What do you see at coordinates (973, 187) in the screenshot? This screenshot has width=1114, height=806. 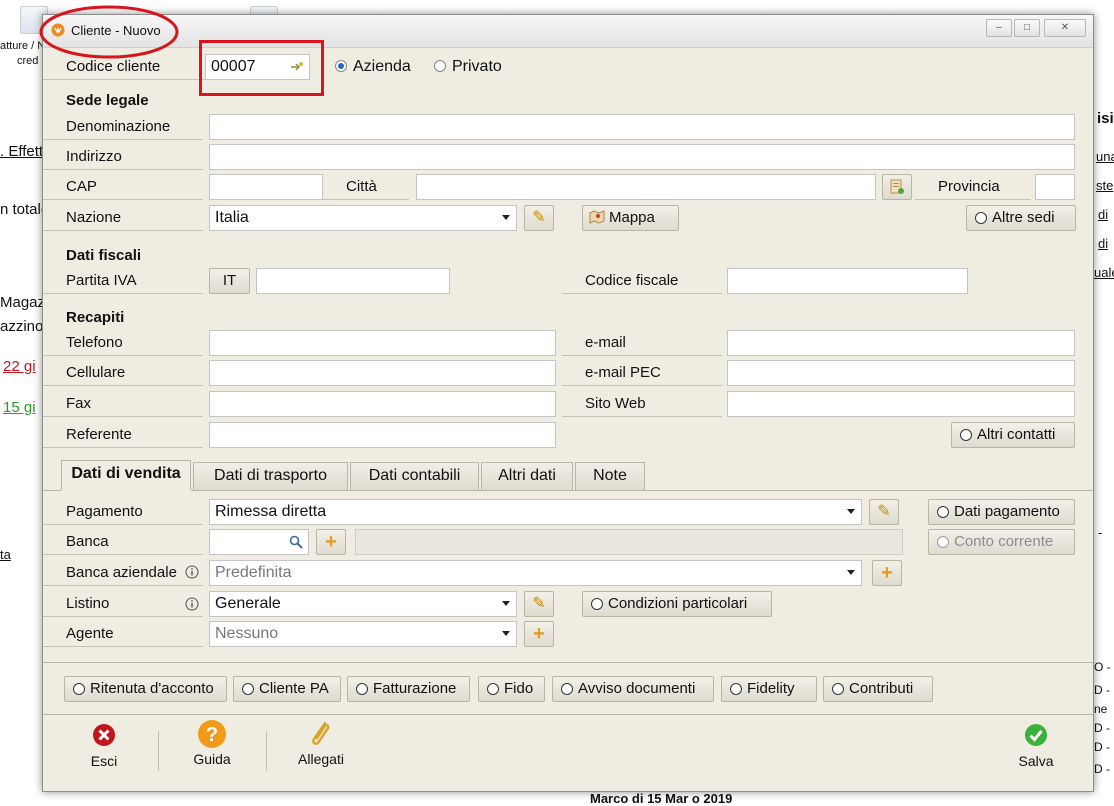 I see `provincia-label: Provincia` at bounding box center [973, 187].